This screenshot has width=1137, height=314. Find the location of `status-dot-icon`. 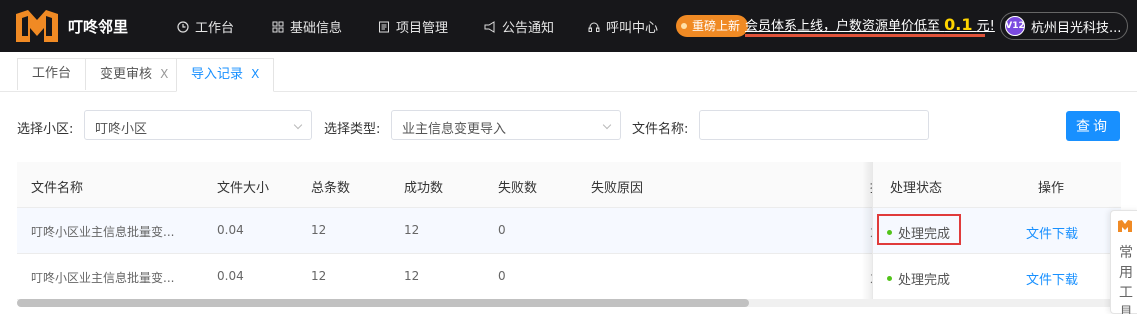

status-dot-icon is located at coordinates (889, 278).